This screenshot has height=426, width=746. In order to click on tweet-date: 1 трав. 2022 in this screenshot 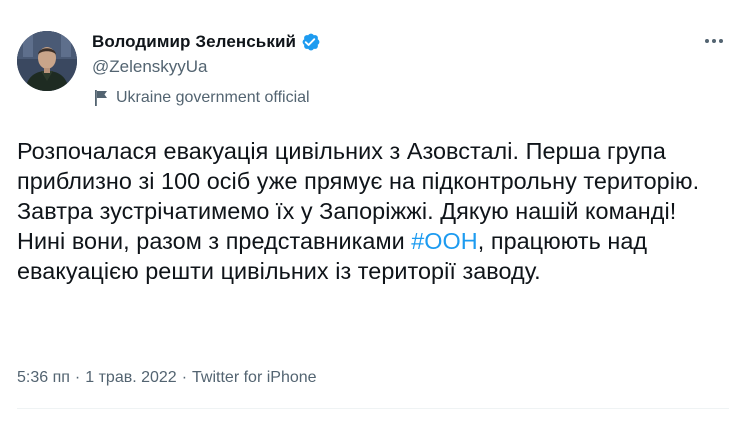, I will do `click(130, 378)`.